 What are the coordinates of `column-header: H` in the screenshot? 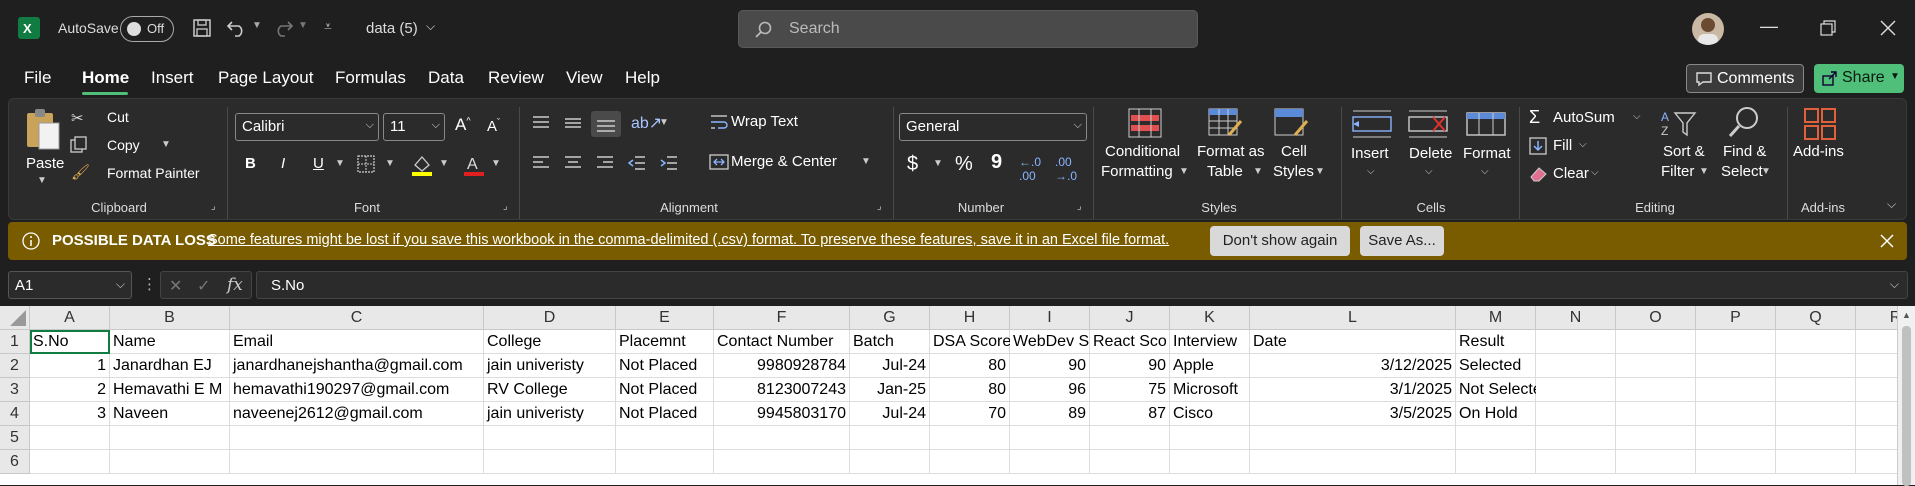 It's located at (970, 318).